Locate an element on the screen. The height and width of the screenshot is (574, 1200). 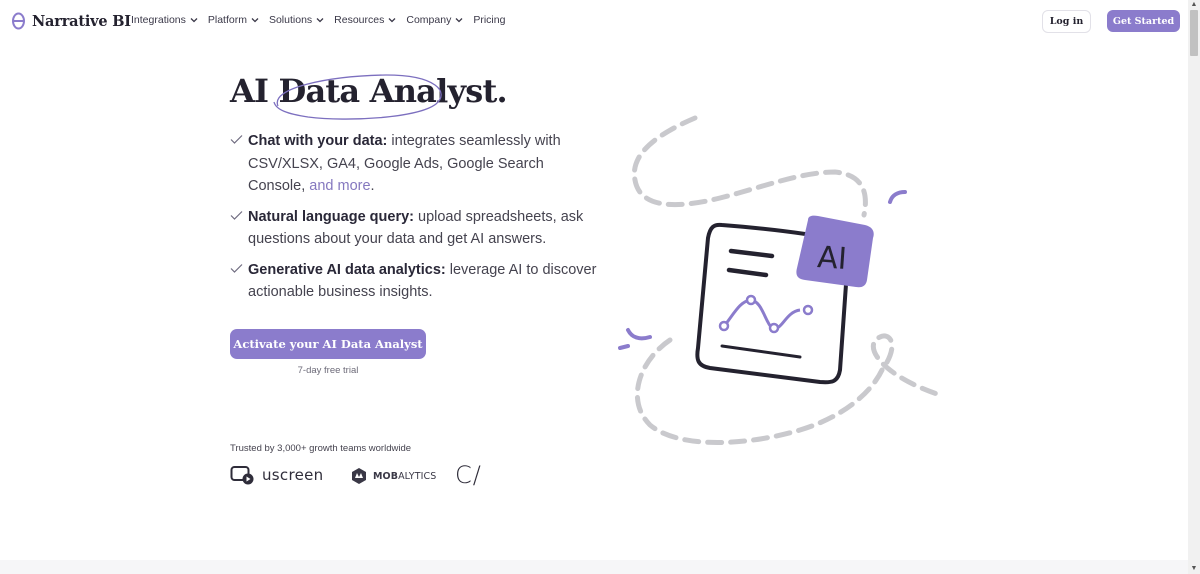
nav-pricing: Pricing is located at coordinates (489, 20).